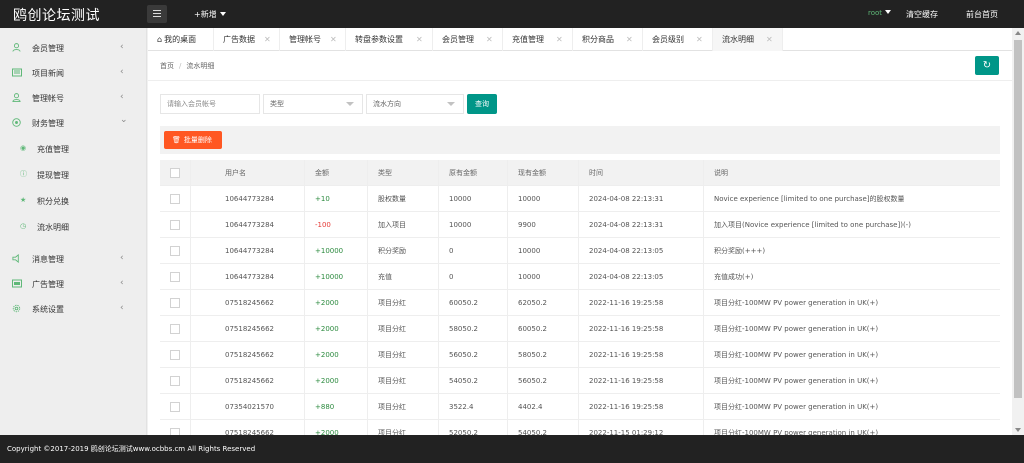 The image size is (1024, 463). Describe the element at coordinates (197, 140) in the screenshot. I see `batch-delete-label: 批量删除` at that location.